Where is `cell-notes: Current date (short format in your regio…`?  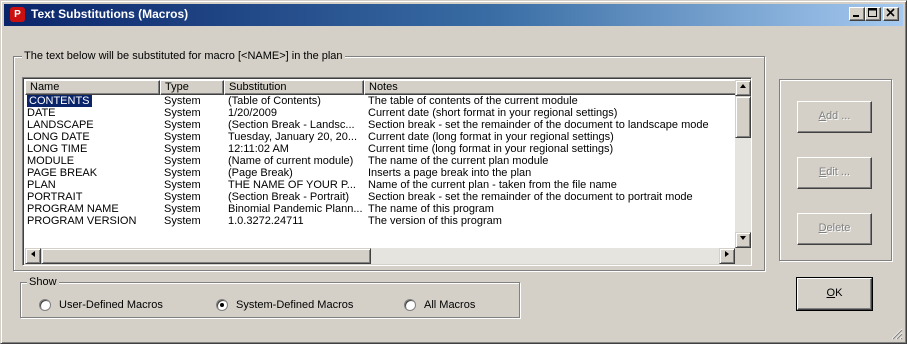 cell-notes: Current date (short format in your regio… is located at coordinates (493, 113).